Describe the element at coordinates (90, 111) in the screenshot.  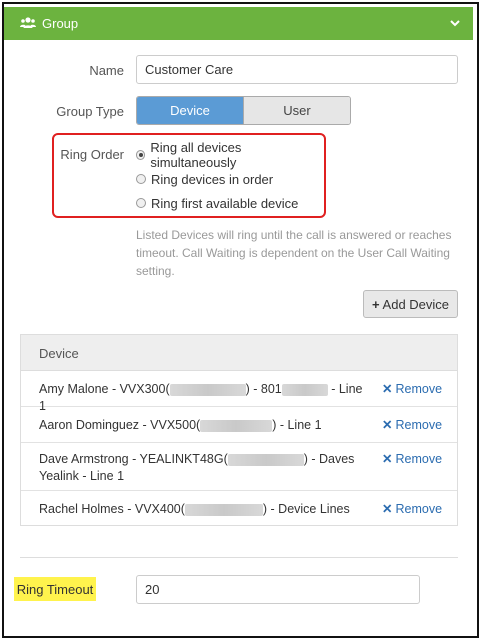
I see `group-type-label: Group Type` at that location.